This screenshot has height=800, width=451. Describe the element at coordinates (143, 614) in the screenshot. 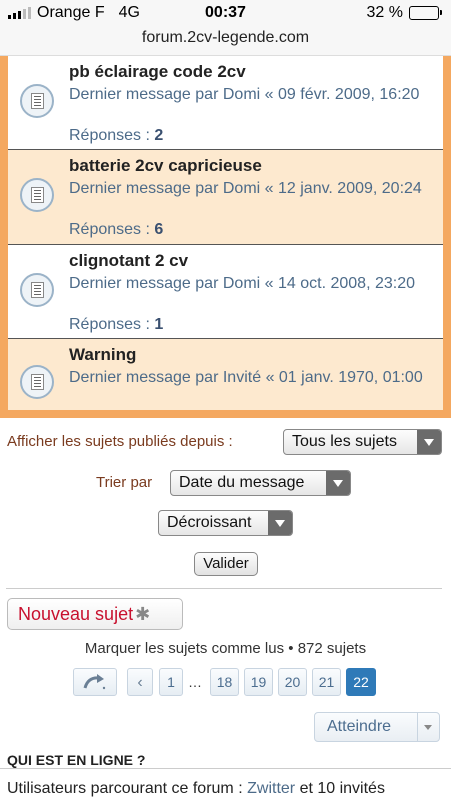

I see `asterisk-icon: ✱` at that location.